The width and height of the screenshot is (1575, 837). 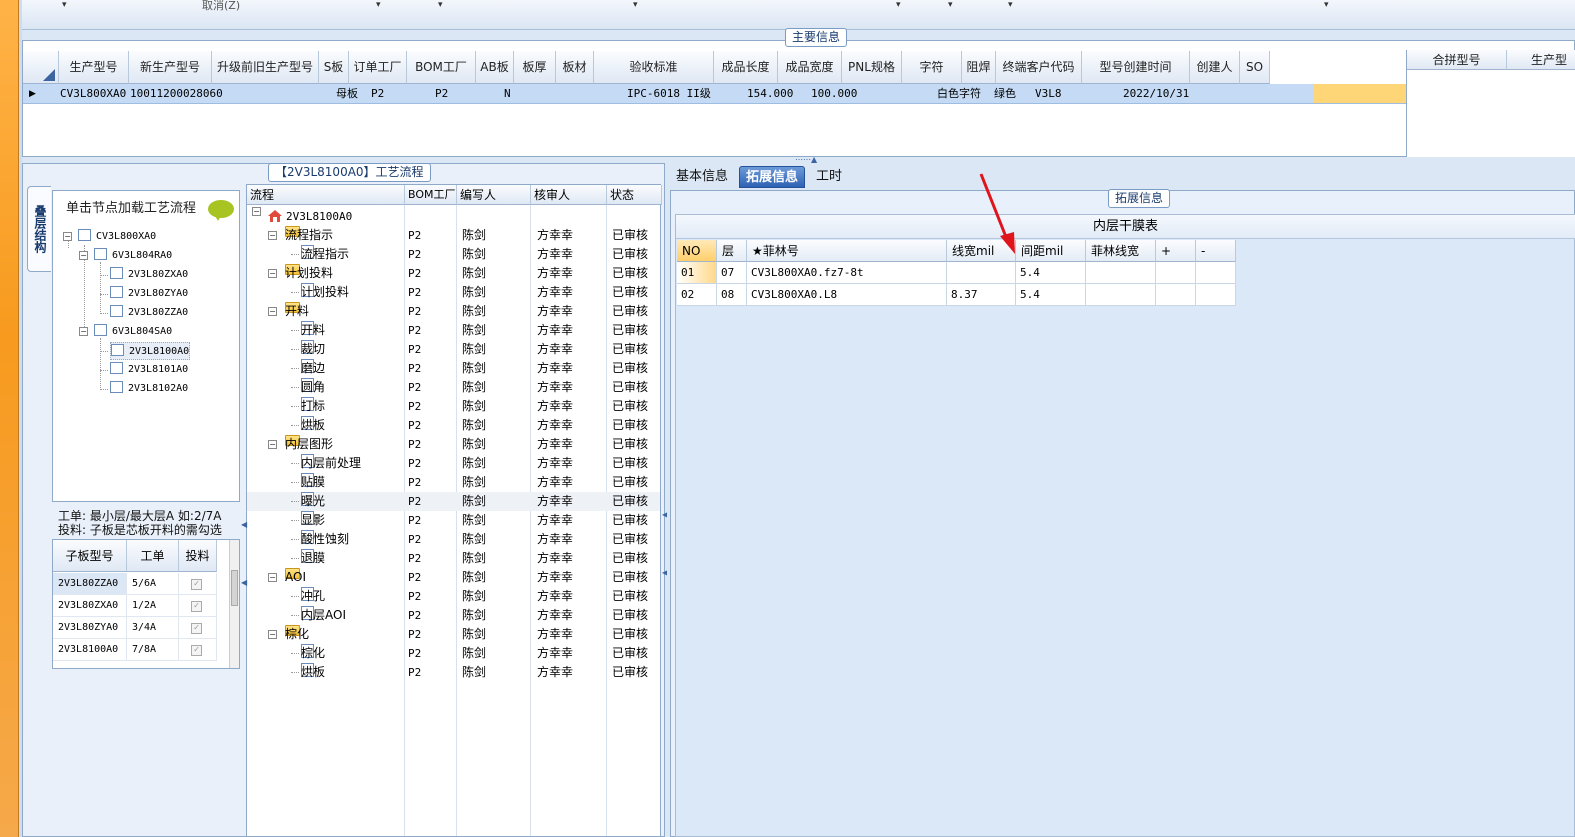 I want to click on col-header: 升级前旧生产型号, so click(x=265, y=67).